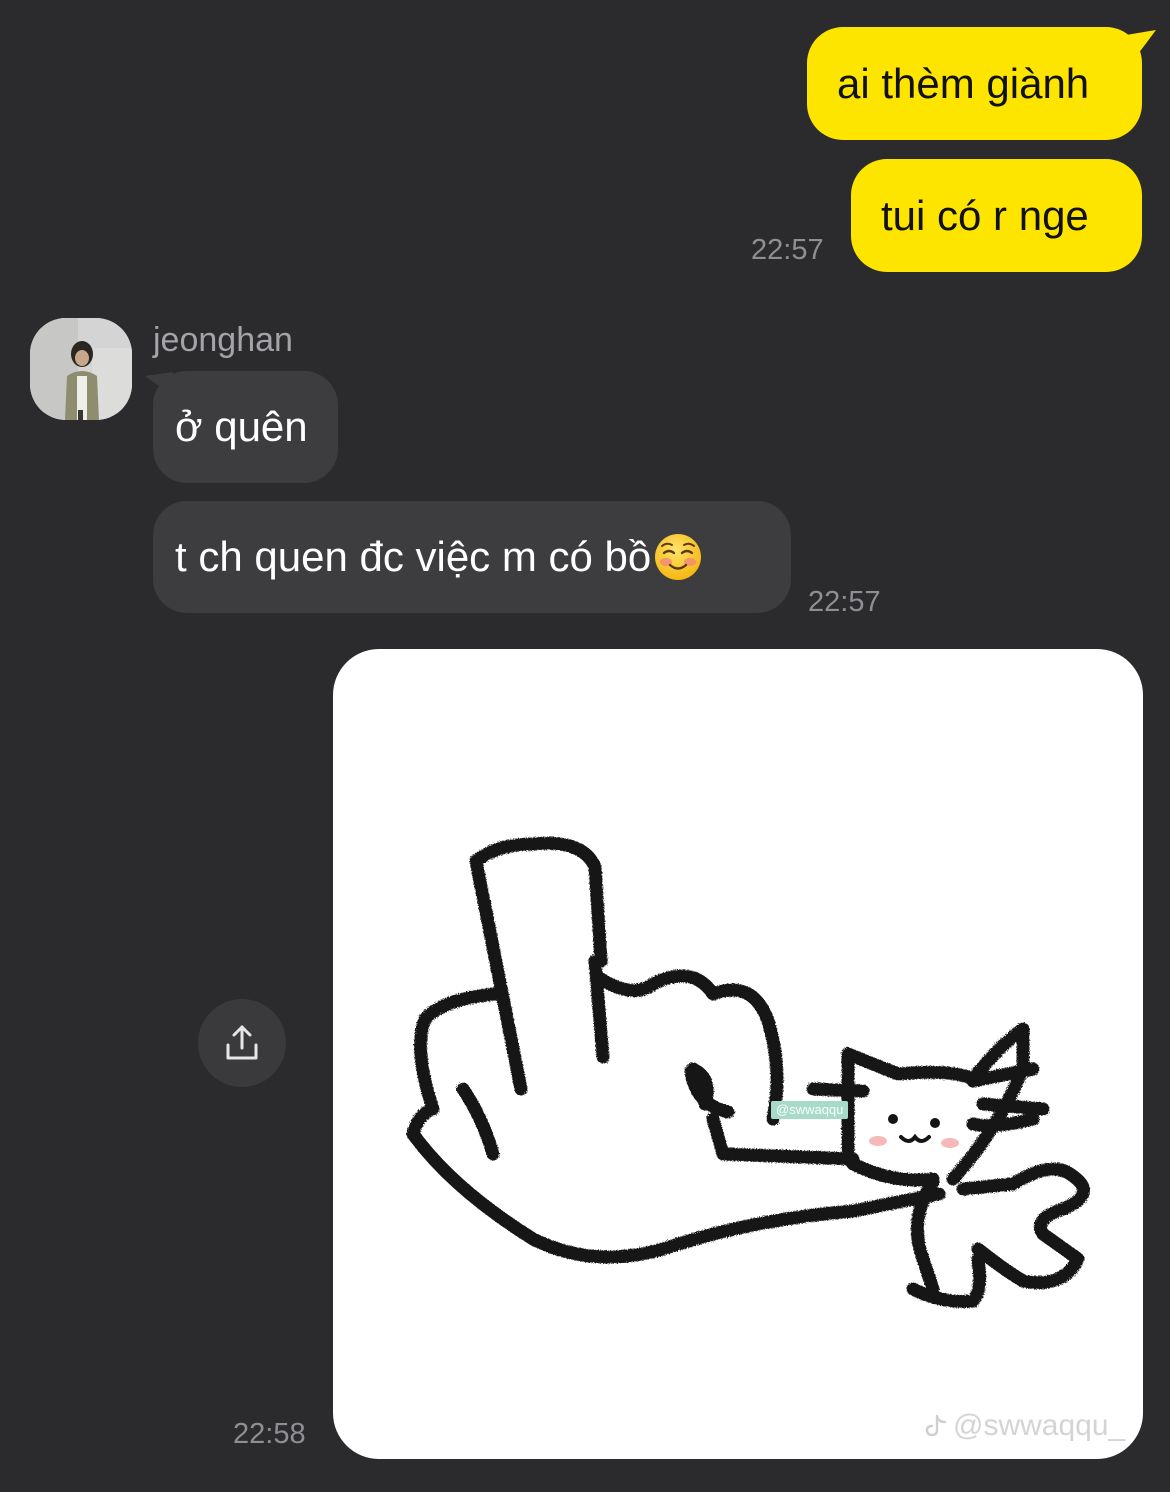  I want to click on image-timestamp: 22:58, so click(269, 1434).